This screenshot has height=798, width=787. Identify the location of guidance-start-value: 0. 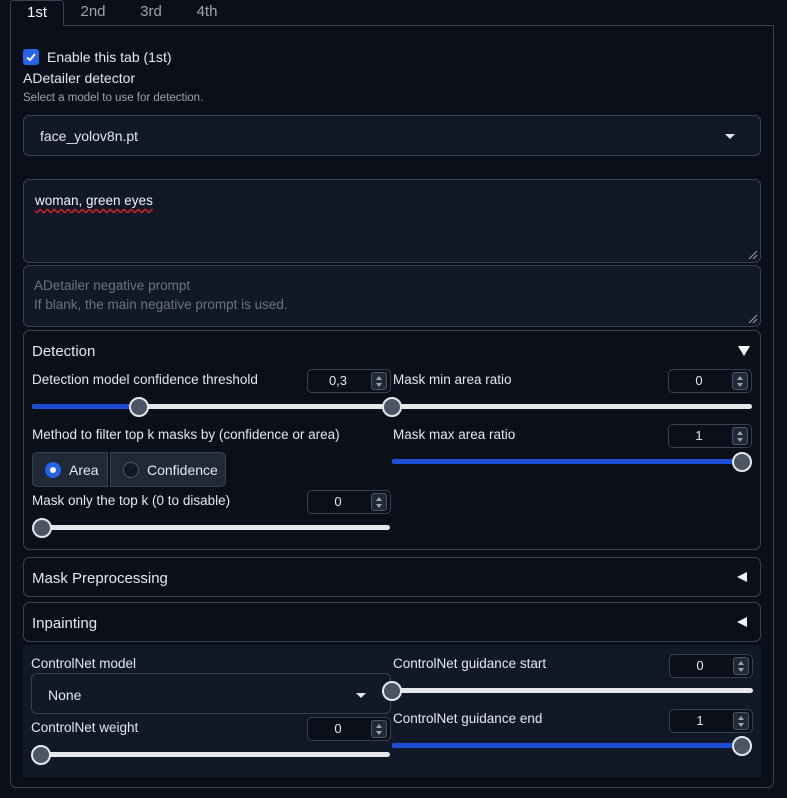
(700, 665).